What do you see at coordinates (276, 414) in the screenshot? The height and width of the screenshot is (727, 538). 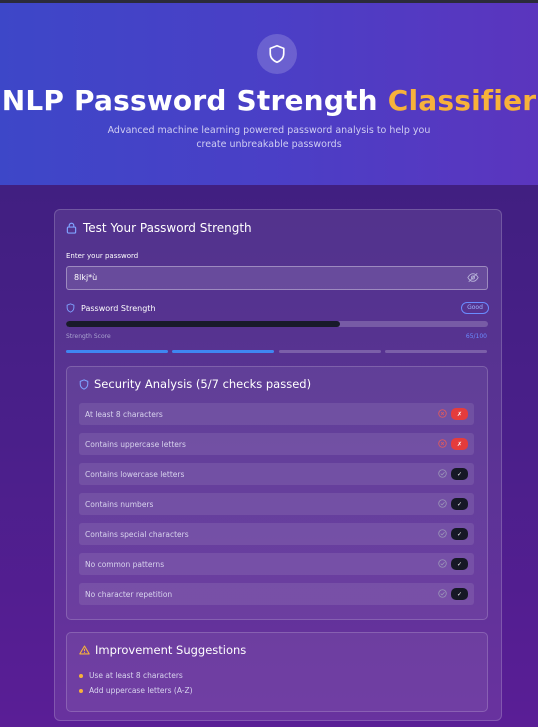 I see `check-row: At least 8 characters ✗` at bounding box center [276, 414].